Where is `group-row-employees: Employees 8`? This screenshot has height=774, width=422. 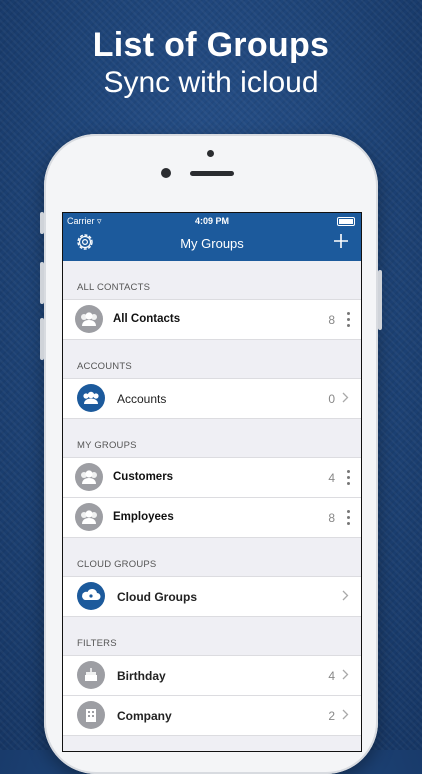
group-row-employees: Employees 8 is located at coordinates (212, 517).